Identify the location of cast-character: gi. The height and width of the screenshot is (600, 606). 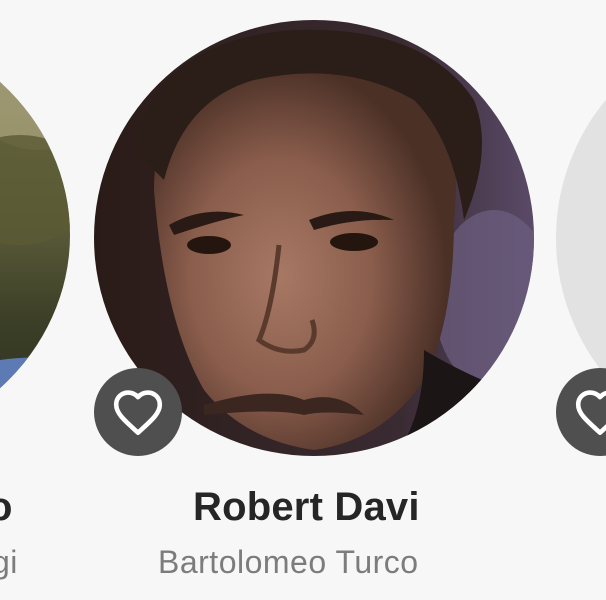
(9, 562).